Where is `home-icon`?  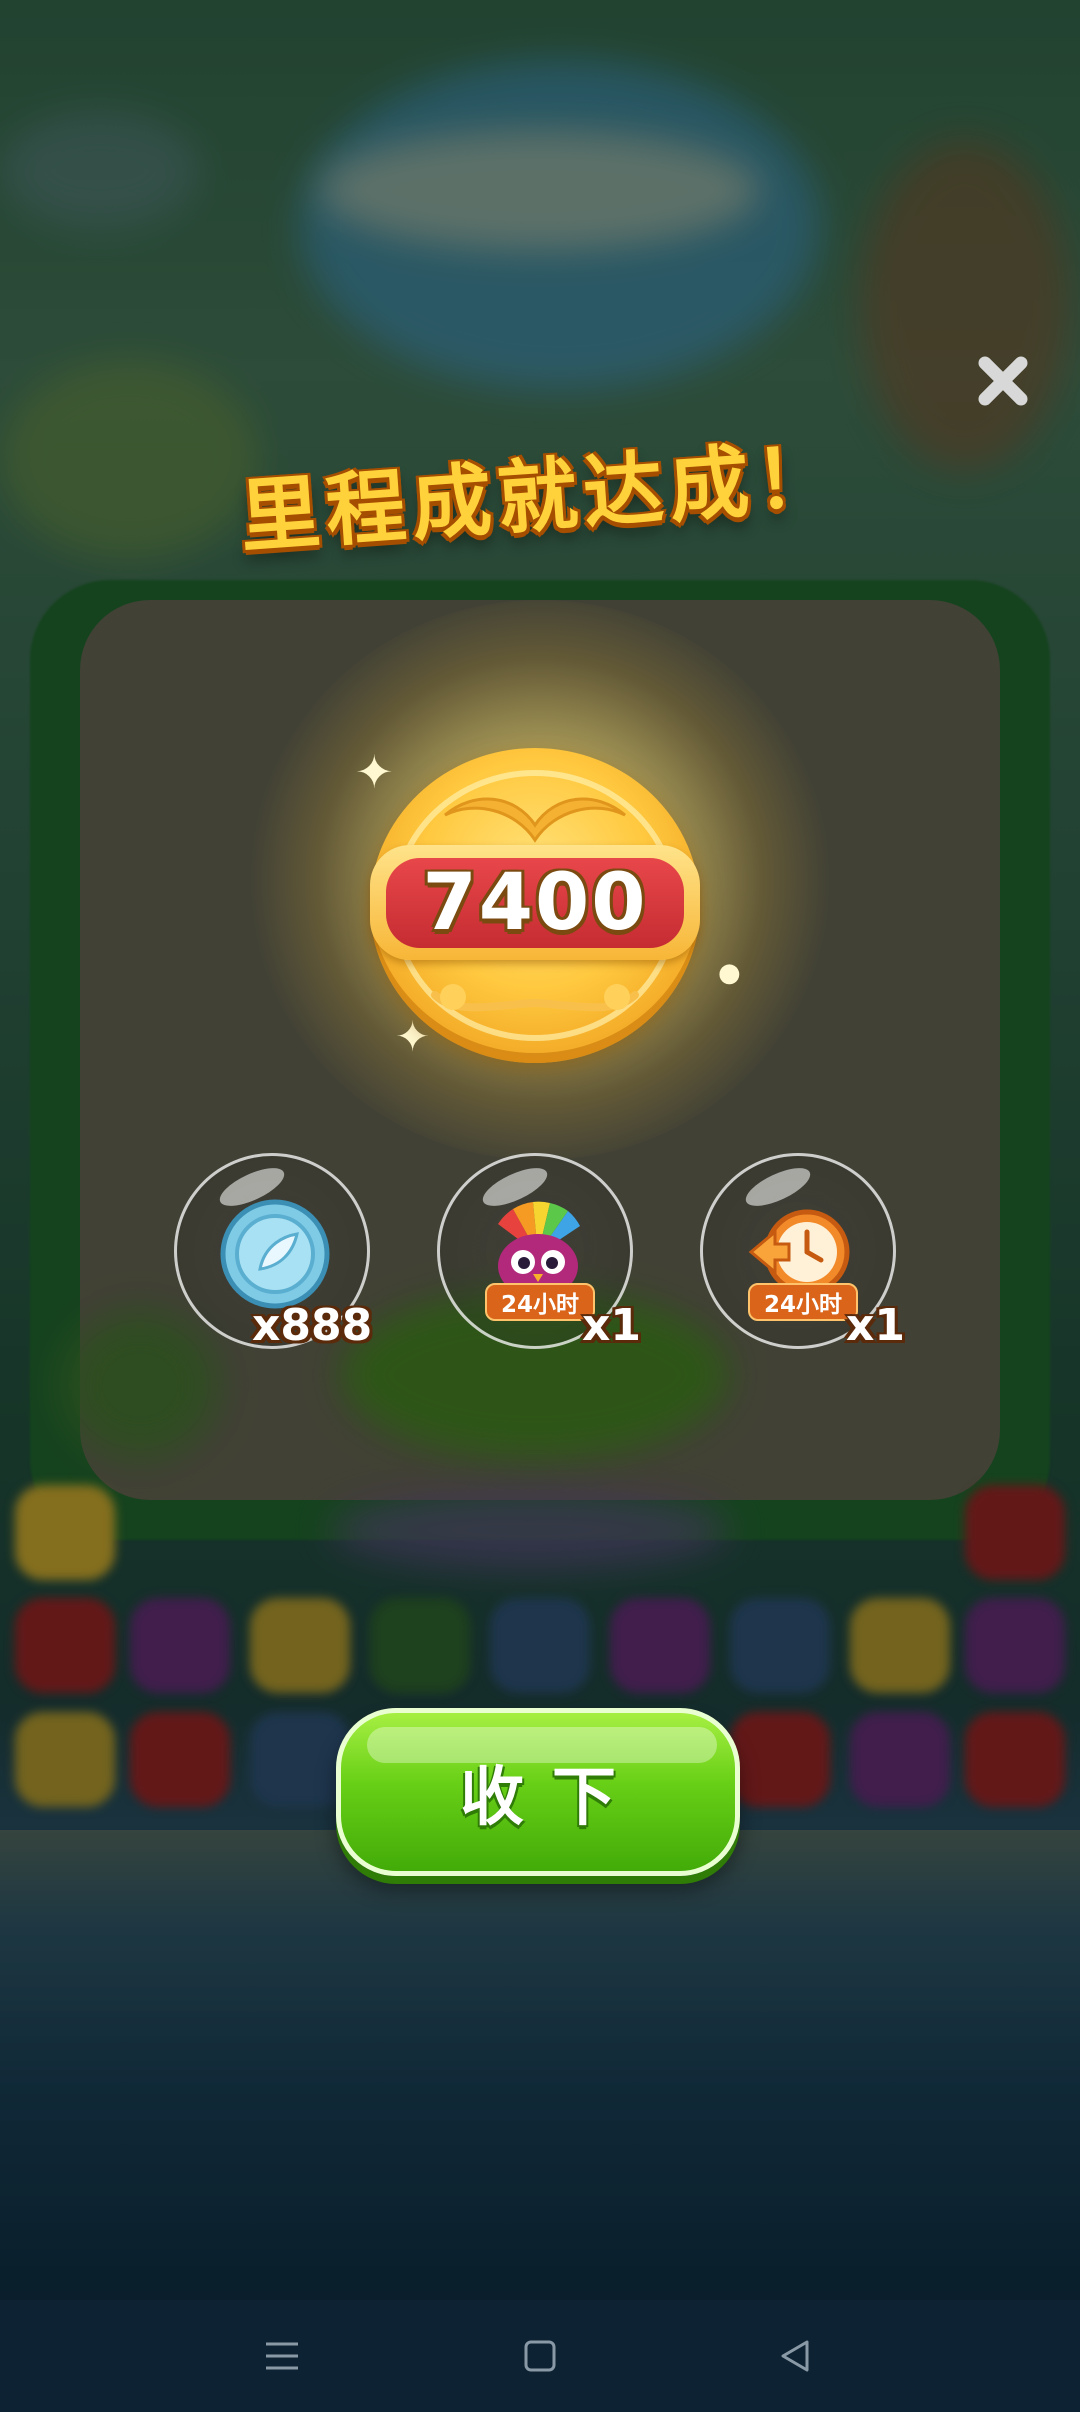
home-icon is located at coordinates (540, 2356).